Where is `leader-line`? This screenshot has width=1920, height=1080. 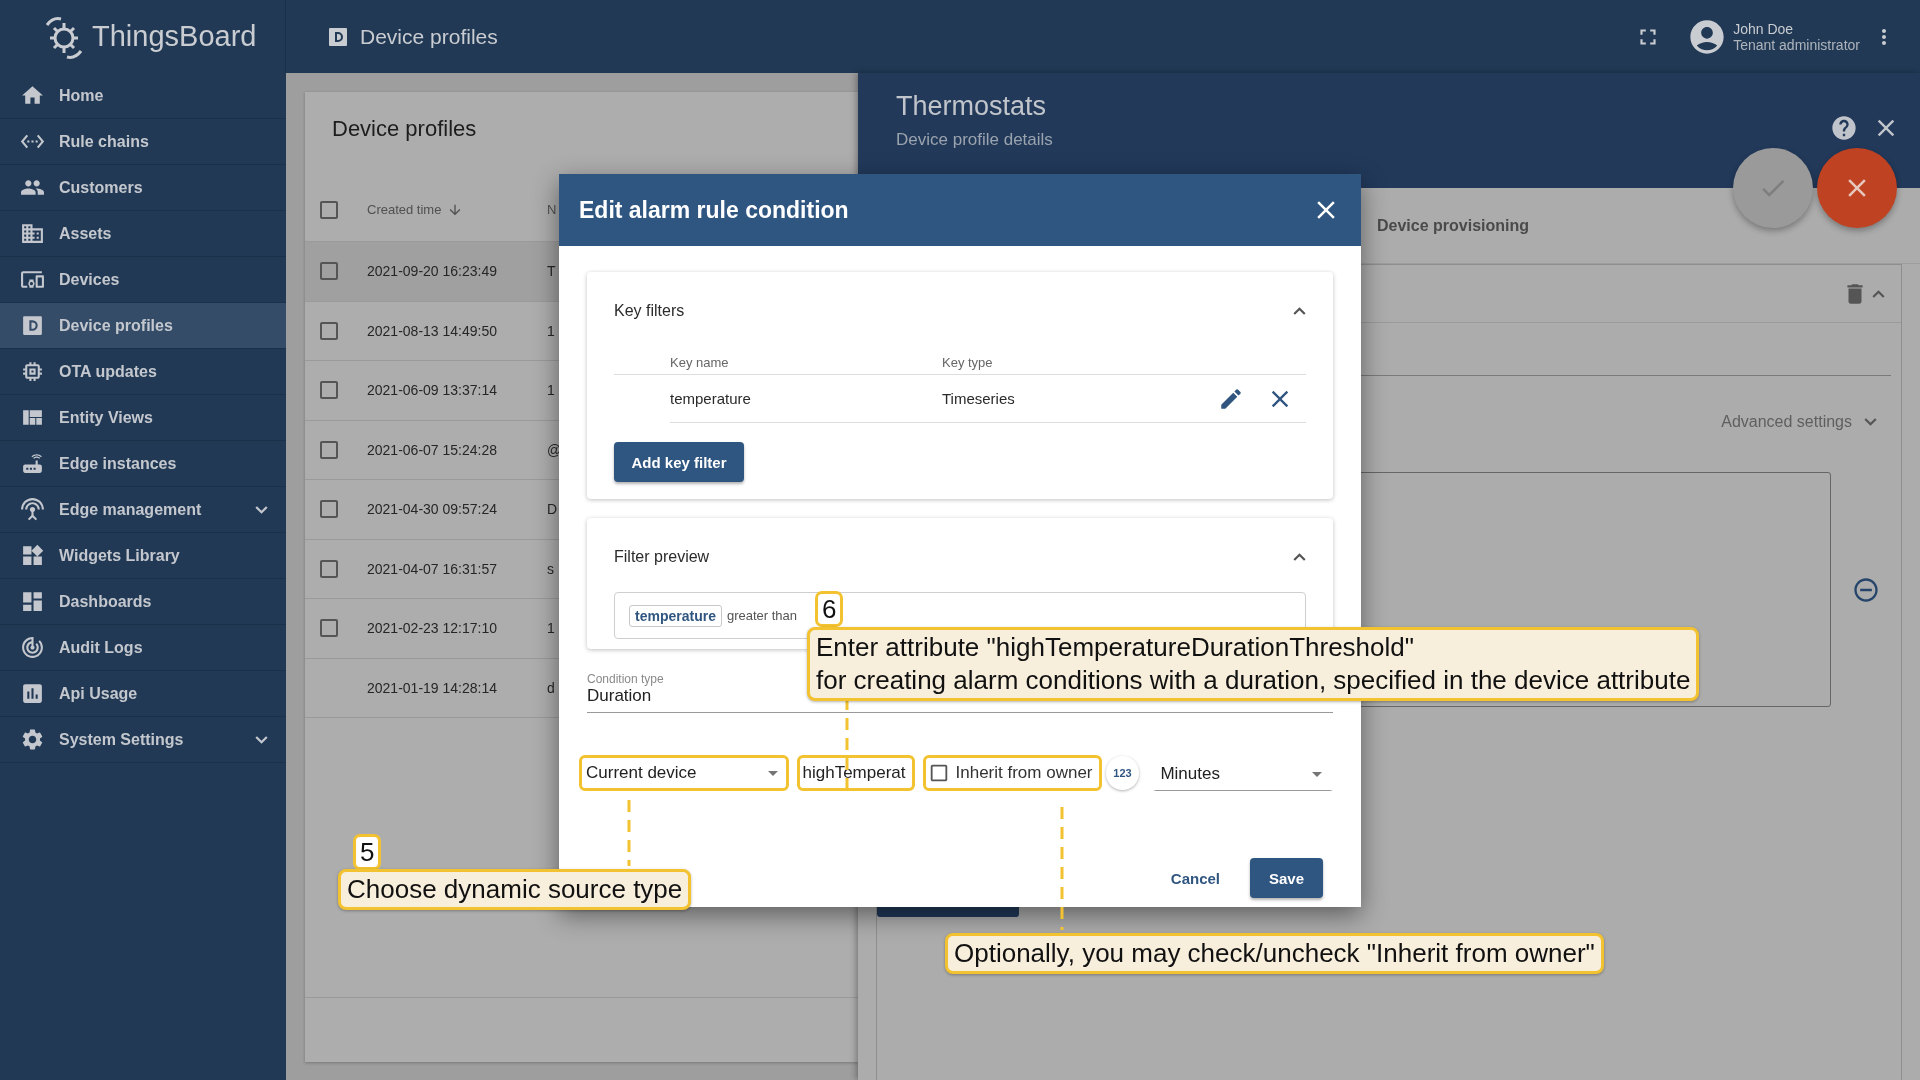
leader-line is located at coordinates (629, 833).